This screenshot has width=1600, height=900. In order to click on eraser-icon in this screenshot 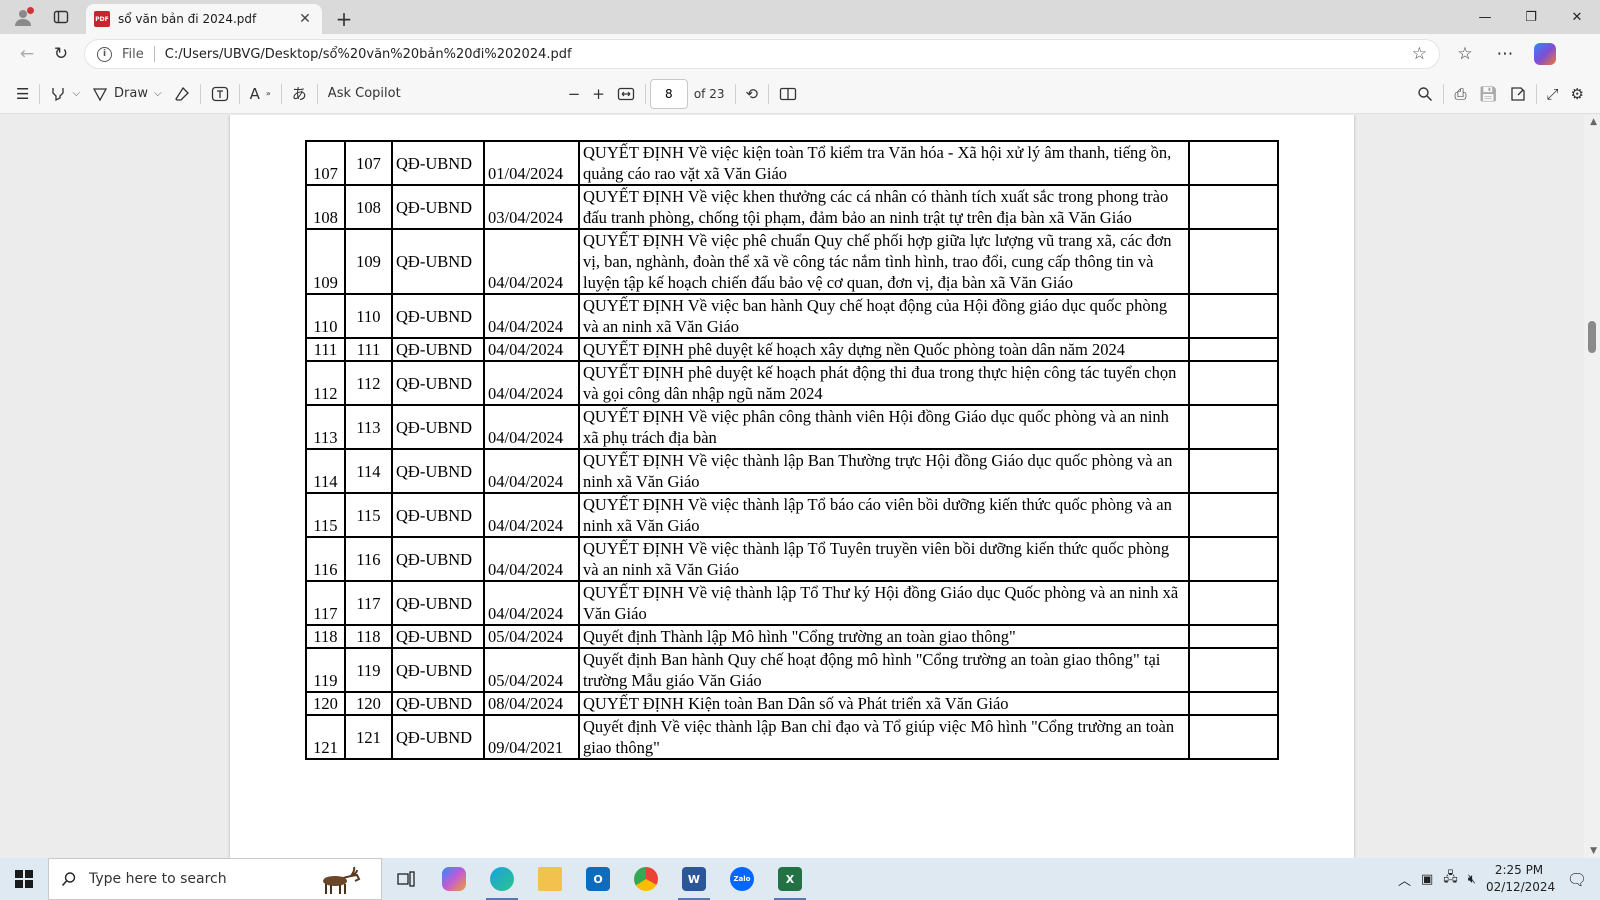, I will do `click(182, 94)`.